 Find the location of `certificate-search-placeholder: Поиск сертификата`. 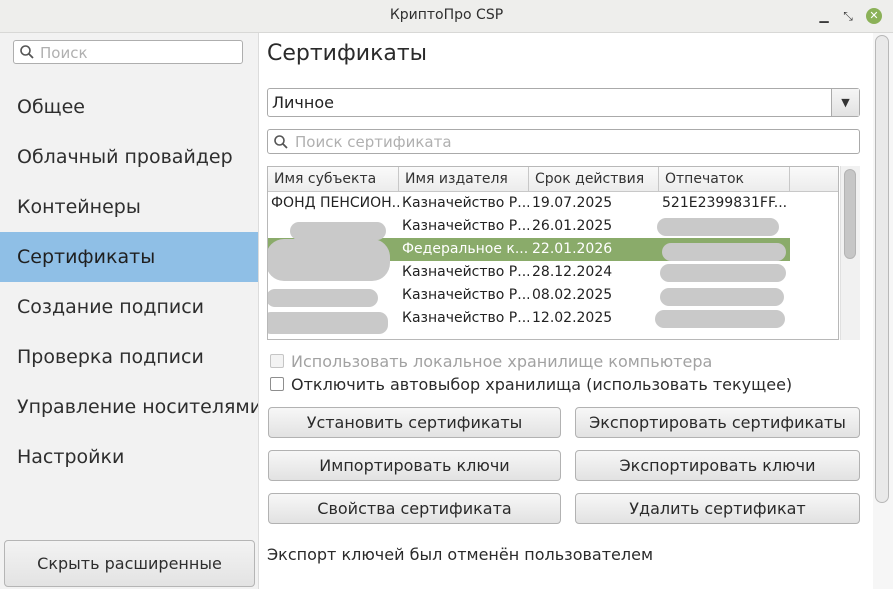

certificate-search-placeholder: Поиск сертификата is located at coordinates (373, 142).